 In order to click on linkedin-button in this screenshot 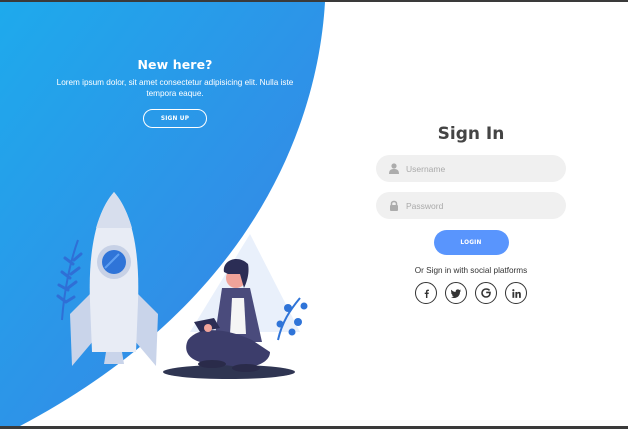, I will do `click(516, 293)`.